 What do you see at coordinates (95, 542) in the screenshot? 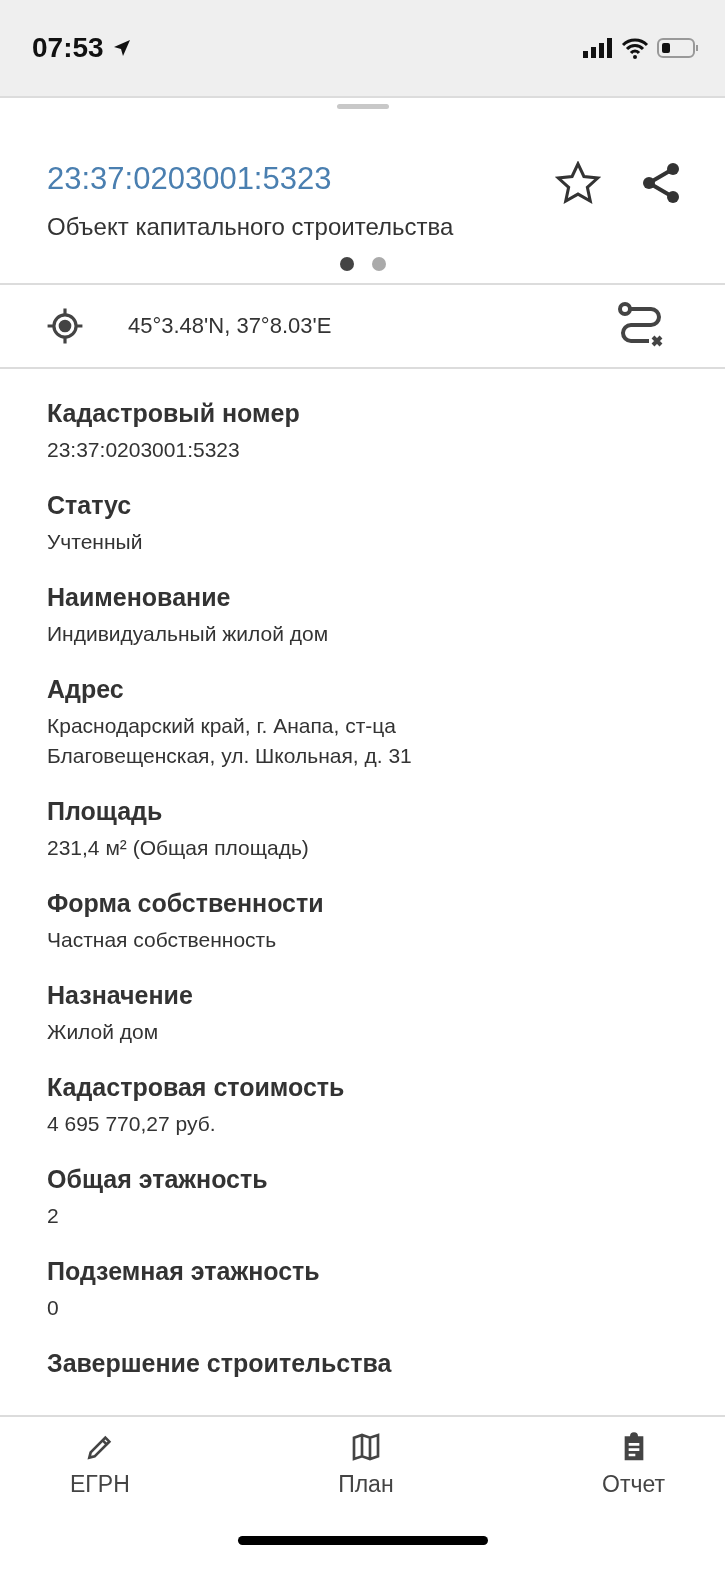
I see `field-value: Учтенный` at bounding box center [95, 542].